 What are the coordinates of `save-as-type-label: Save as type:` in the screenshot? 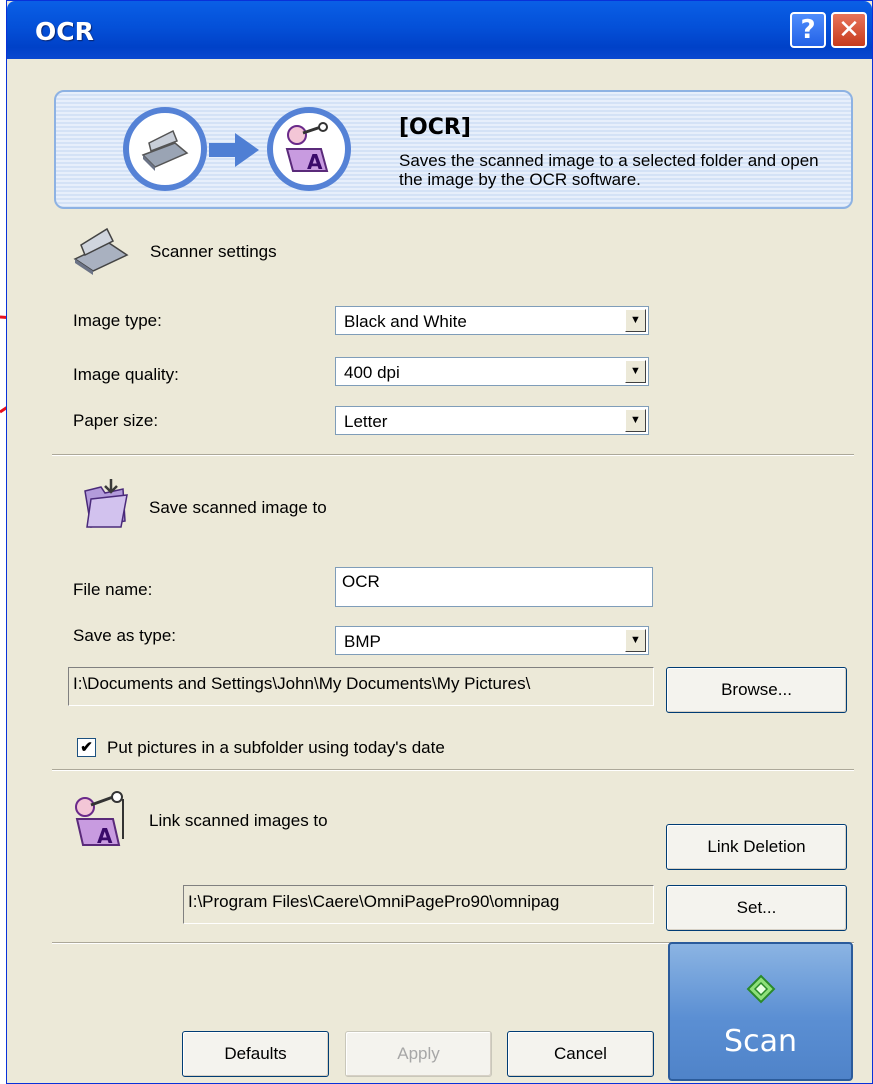 It's located at (125, 635).